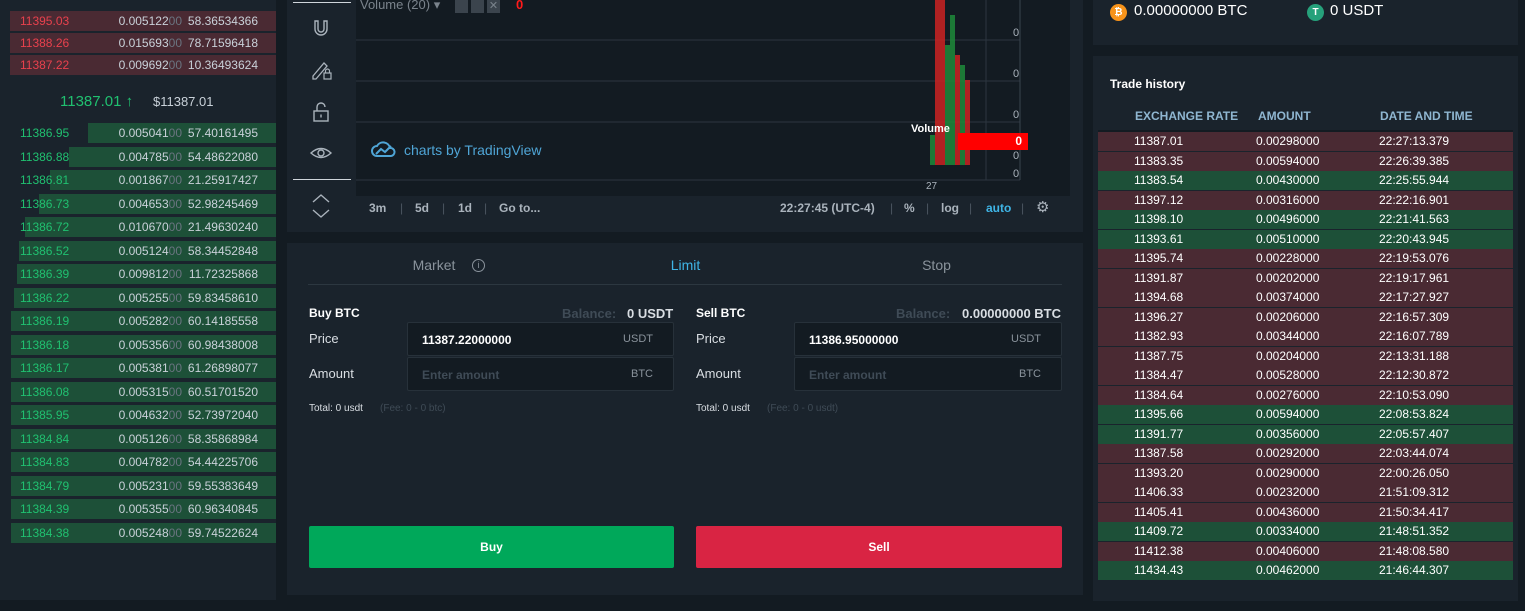 The image size is (1525, 611). Describe the element at coordinates (950, 208) in the screenshot. I see `log-scale-button: log` at that location.